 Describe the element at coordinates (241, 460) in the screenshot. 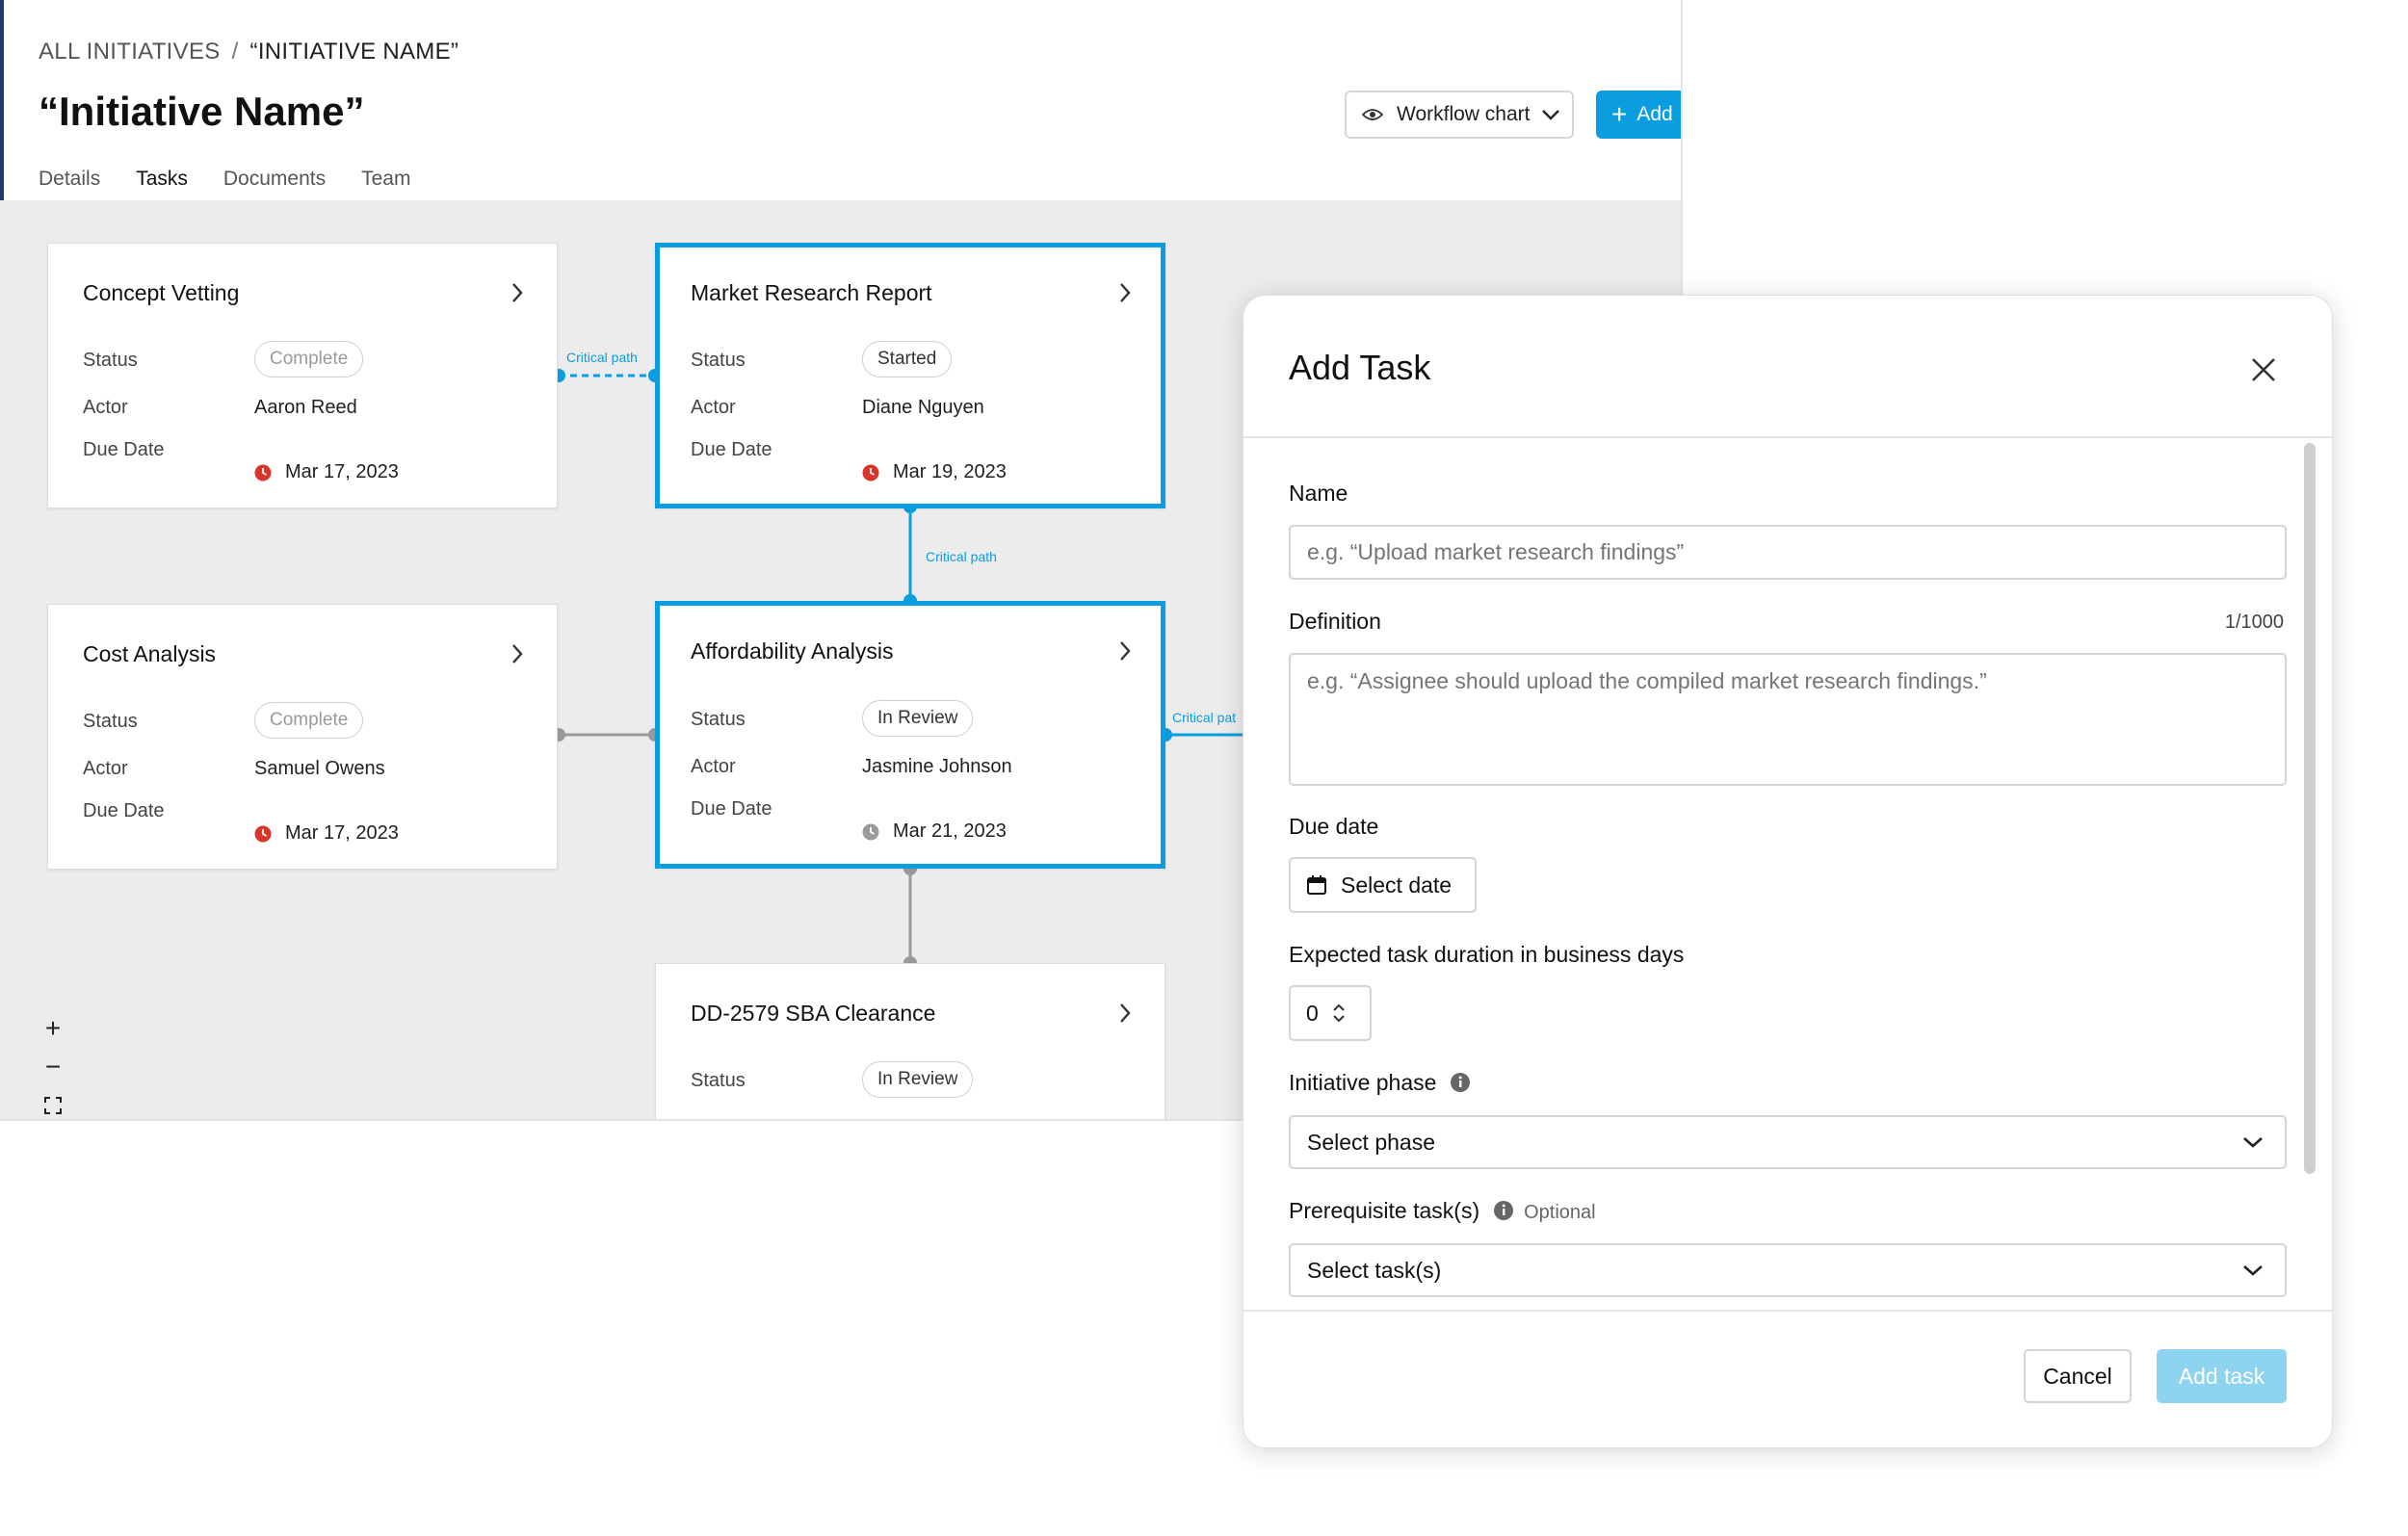

I see `due-row: Due Date Mar 17, 2023` at that location.